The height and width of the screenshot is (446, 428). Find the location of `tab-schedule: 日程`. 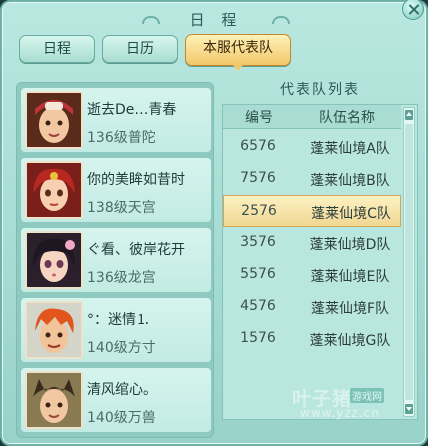

tab-schedule: 日程 is located at coordinates (57, 49).